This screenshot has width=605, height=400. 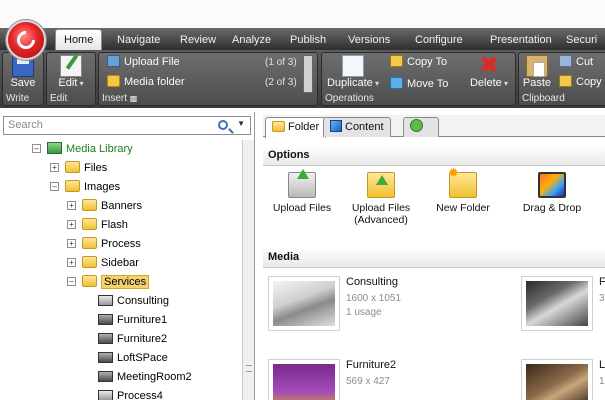 What do you see at coordinates (602, 282) in the screenshot?
I see `media-title: F` at bounding box center [602, 282].